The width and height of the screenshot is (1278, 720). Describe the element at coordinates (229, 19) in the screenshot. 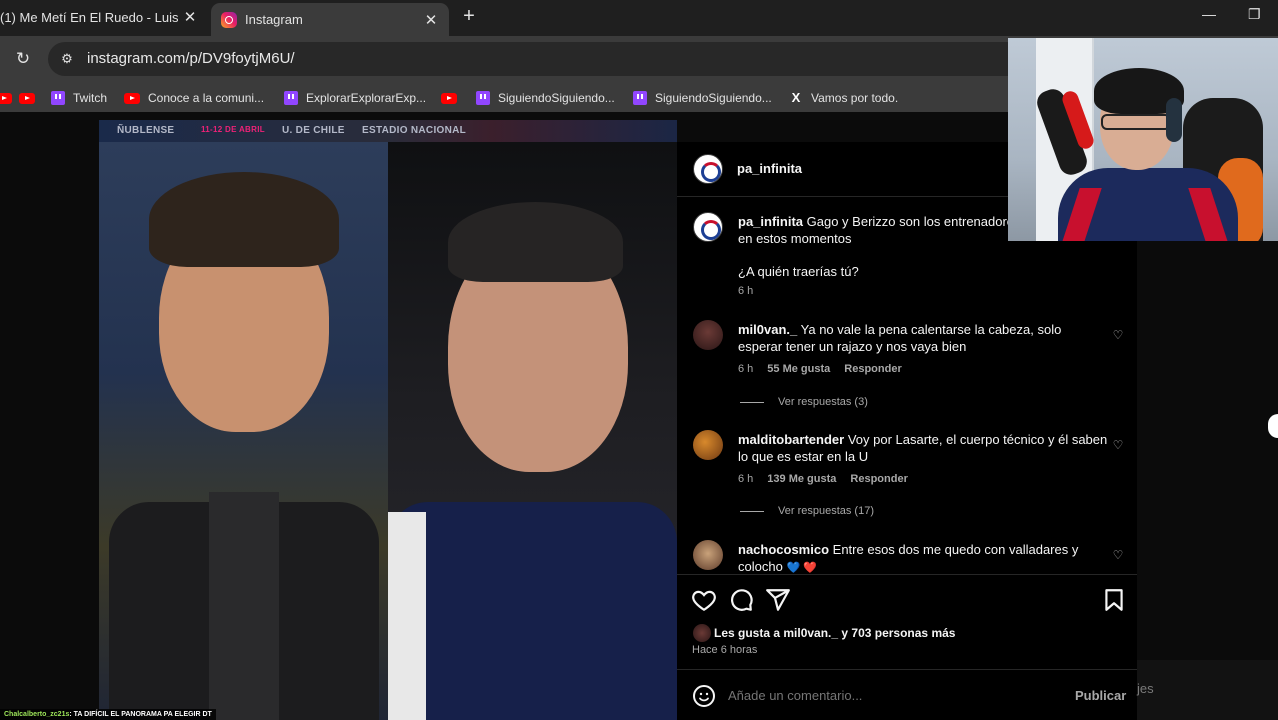

I see `instagram-icon` at that location.